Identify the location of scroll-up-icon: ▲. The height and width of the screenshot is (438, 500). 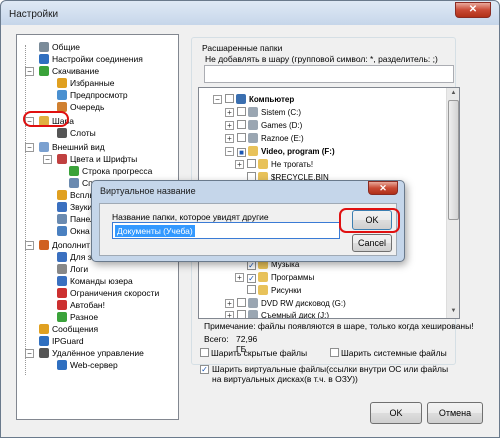
(453, 93).